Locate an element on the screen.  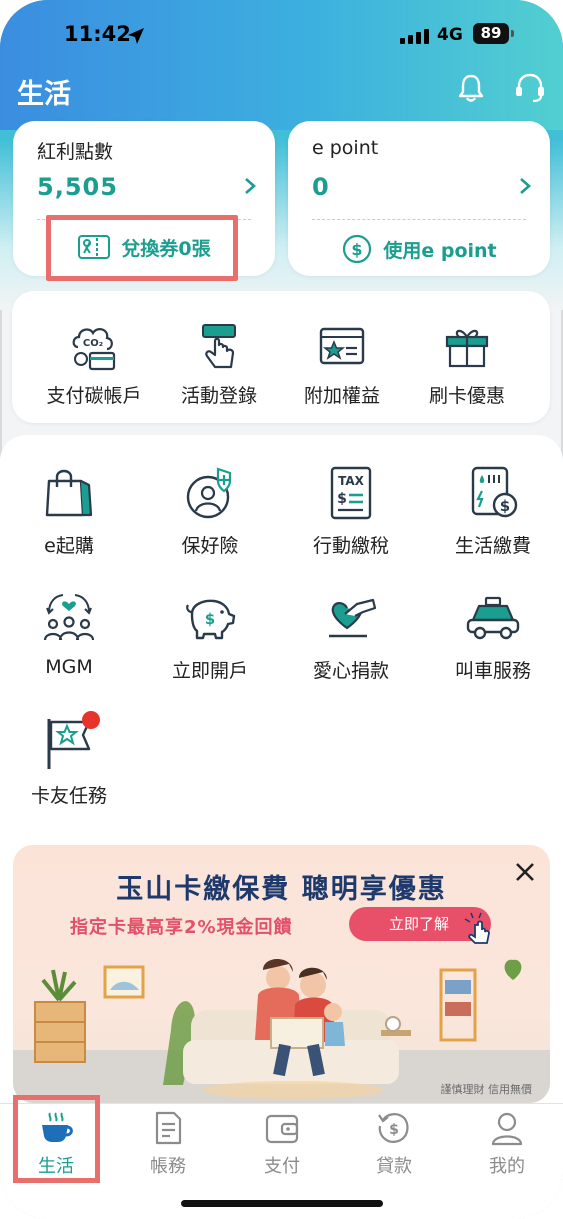
tab-loans-label: 貸款 is located at coordinates (394, 1166).